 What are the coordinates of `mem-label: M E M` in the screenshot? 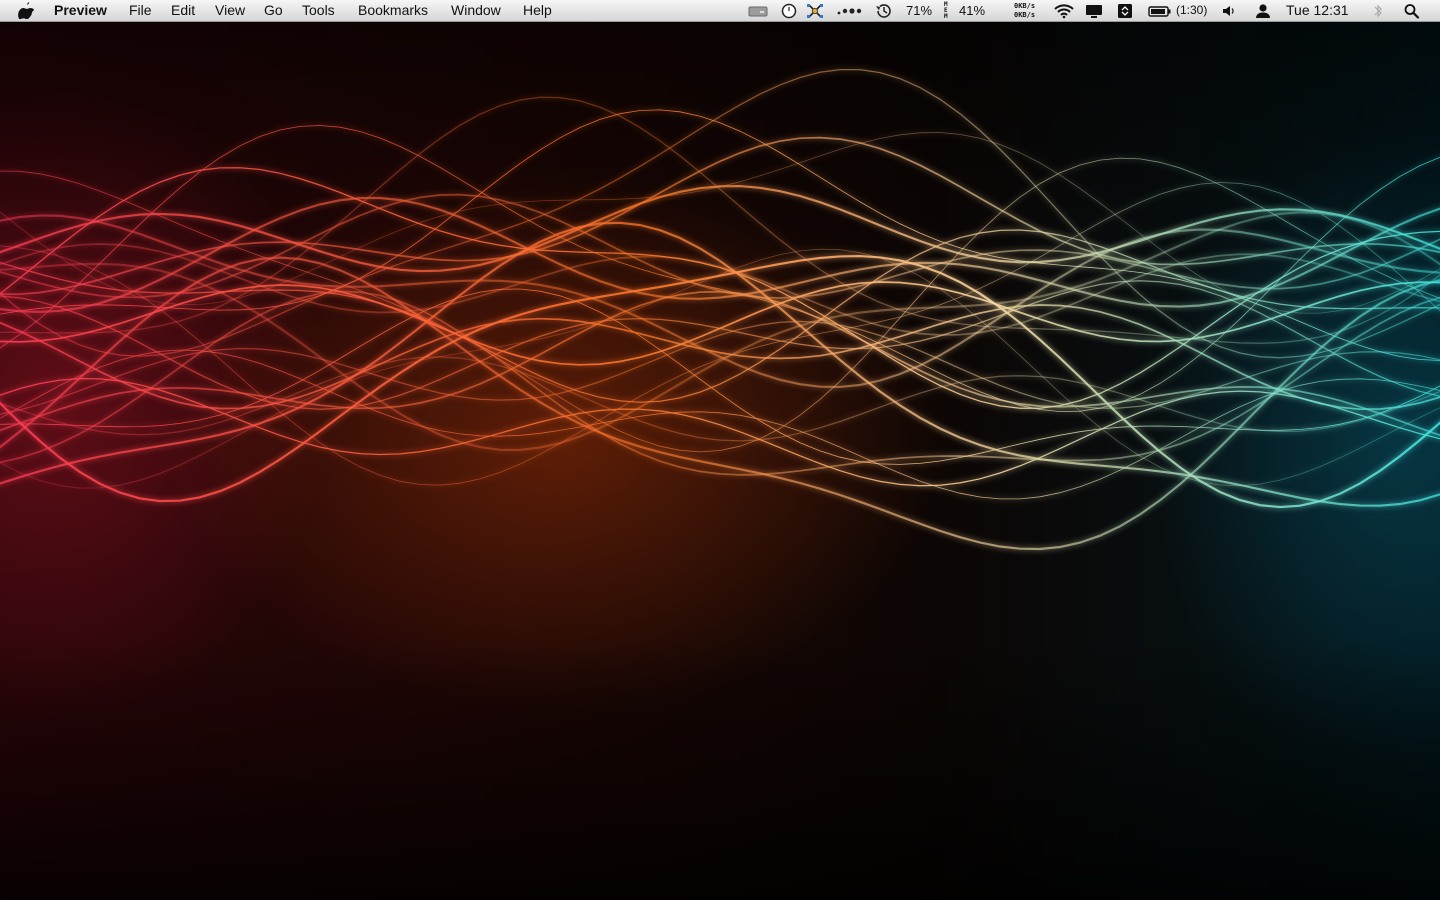 It's located at (946, 10).